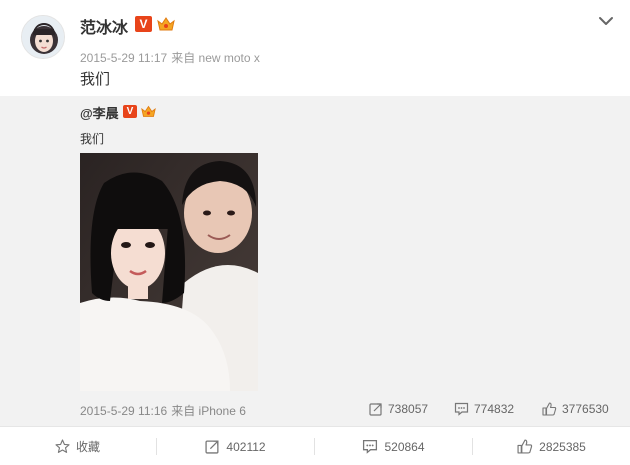 Image resolution: width=630 pixels, height=465 pixels. What do you see at coordinates (208, 411) in the screenshot?
I see `repost-source: 来自 iPhone 6` at bounding box center [208, 411].